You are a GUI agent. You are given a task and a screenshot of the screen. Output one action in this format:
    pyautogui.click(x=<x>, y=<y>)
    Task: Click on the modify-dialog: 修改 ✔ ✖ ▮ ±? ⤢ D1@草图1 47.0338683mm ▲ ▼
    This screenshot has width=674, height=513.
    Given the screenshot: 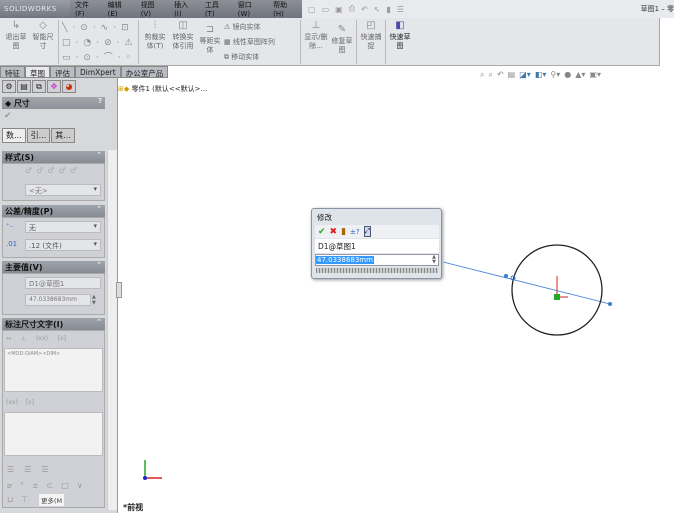 What is the action you would take?
    pyautogui.click(x=376, y=243)
    